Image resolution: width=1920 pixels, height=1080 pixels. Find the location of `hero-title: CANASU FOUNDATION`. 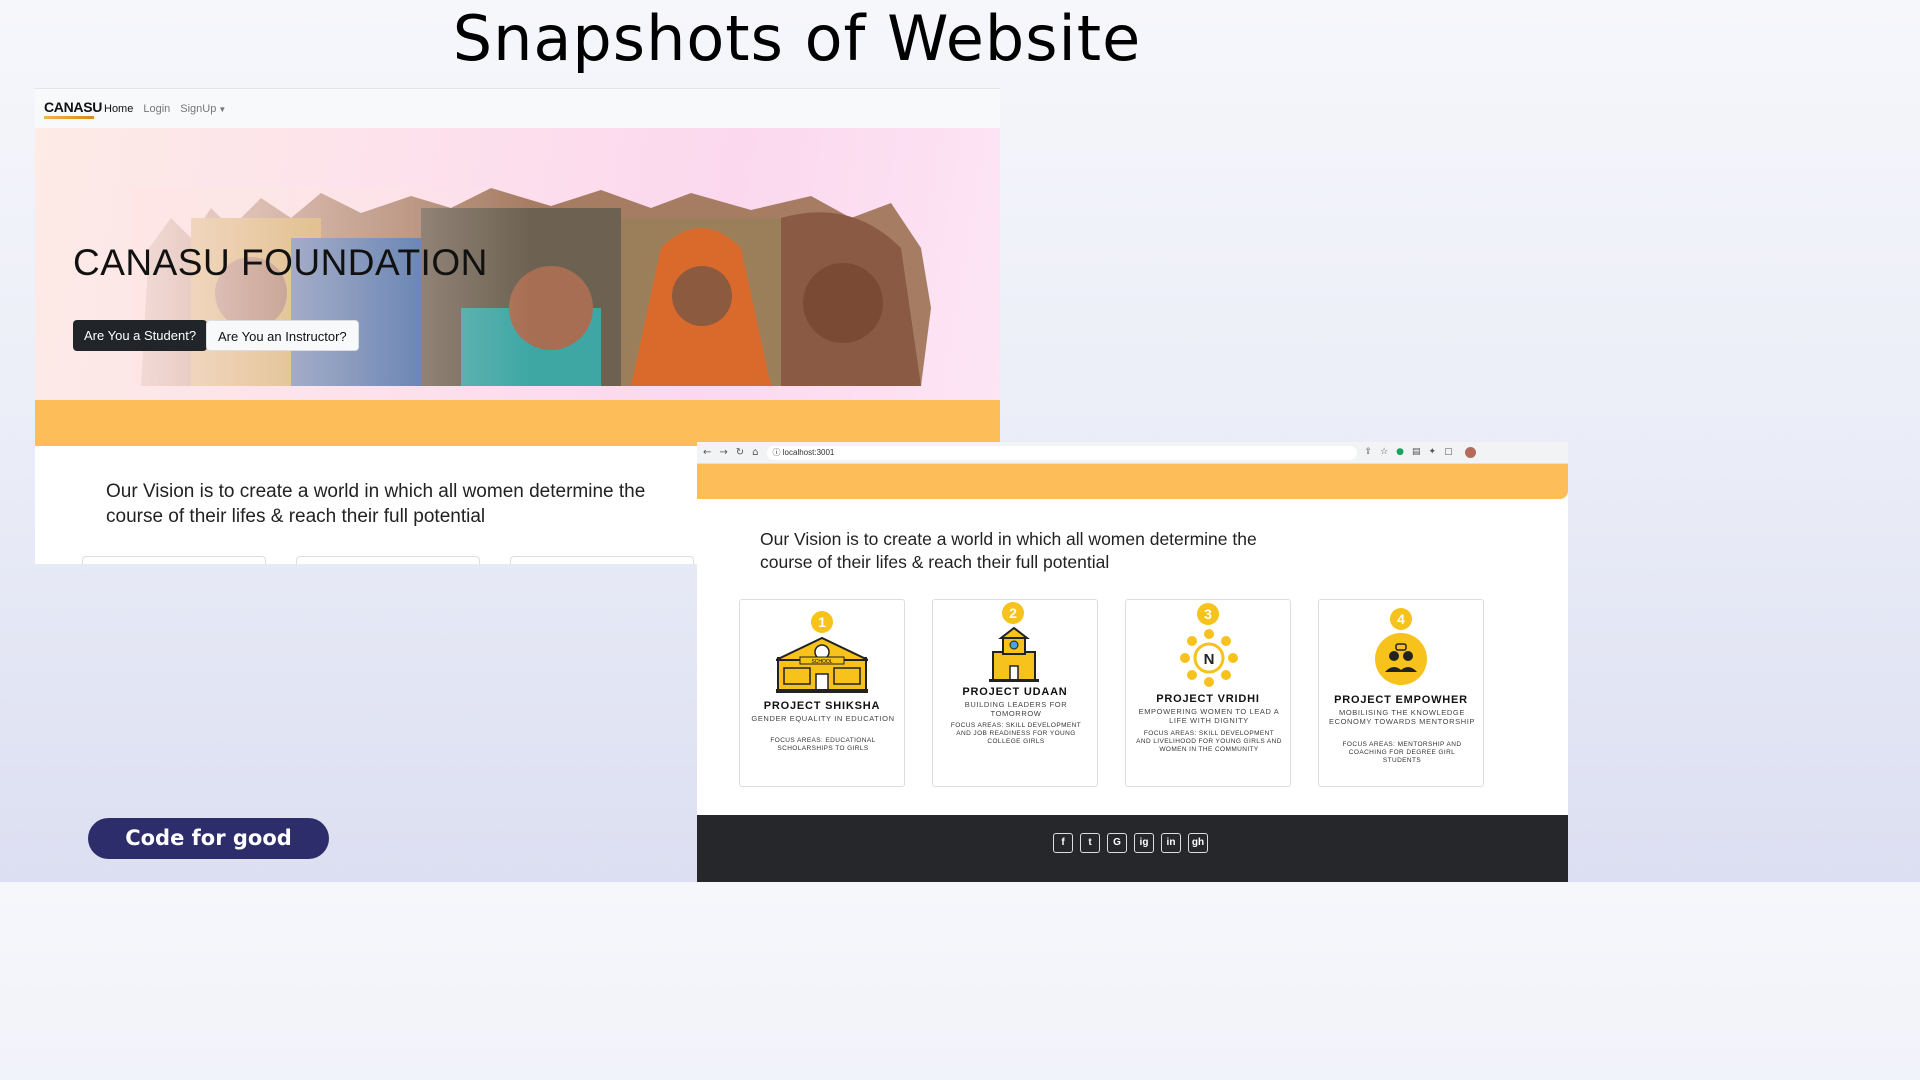

hero-title: CANASU FOUNDATION is located at coordinates (280, 262).